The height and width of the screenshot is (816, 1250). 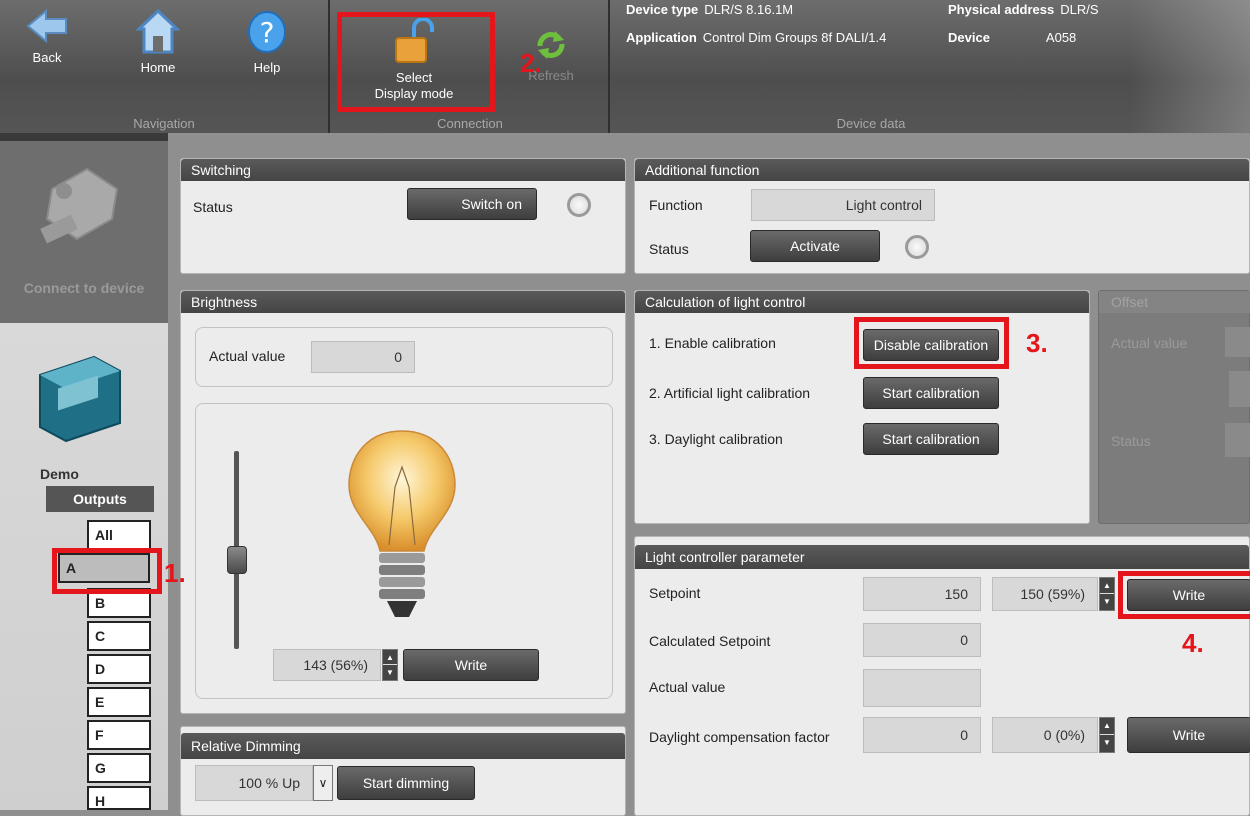 I want to click on navigation-group-label: Navigation, so click(x=164, y=123).